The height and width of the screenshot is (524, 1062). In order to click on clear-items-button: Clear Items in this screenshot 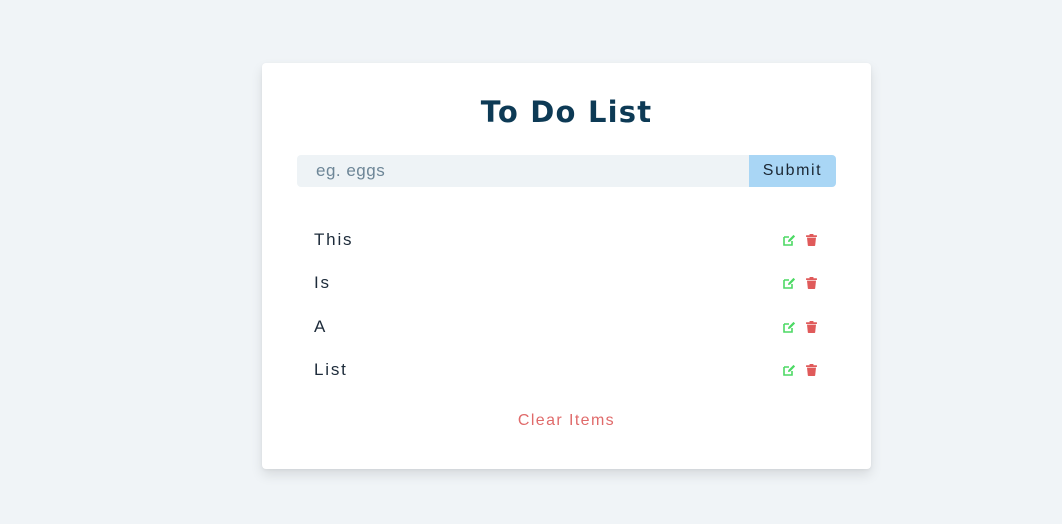, I will do `click(566, 421)`.